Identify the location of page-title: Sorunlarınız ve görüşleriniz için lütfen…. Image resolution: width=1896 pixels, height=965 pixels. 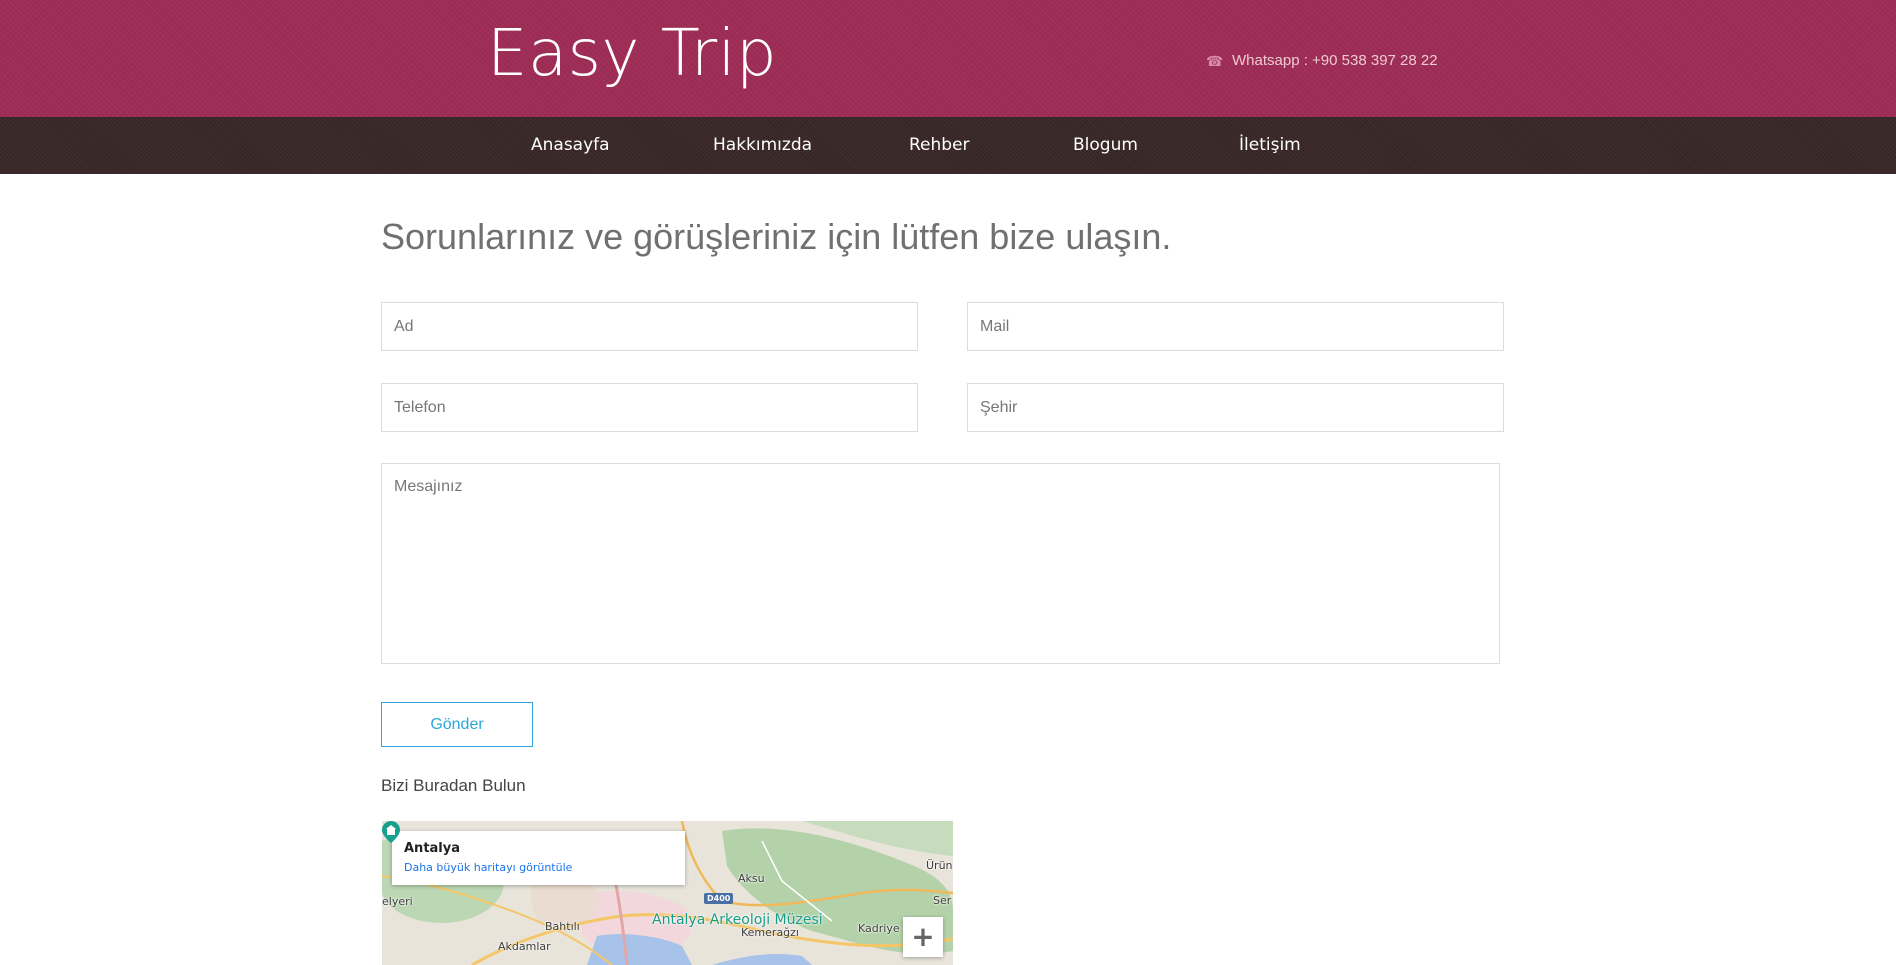
(776, 236).